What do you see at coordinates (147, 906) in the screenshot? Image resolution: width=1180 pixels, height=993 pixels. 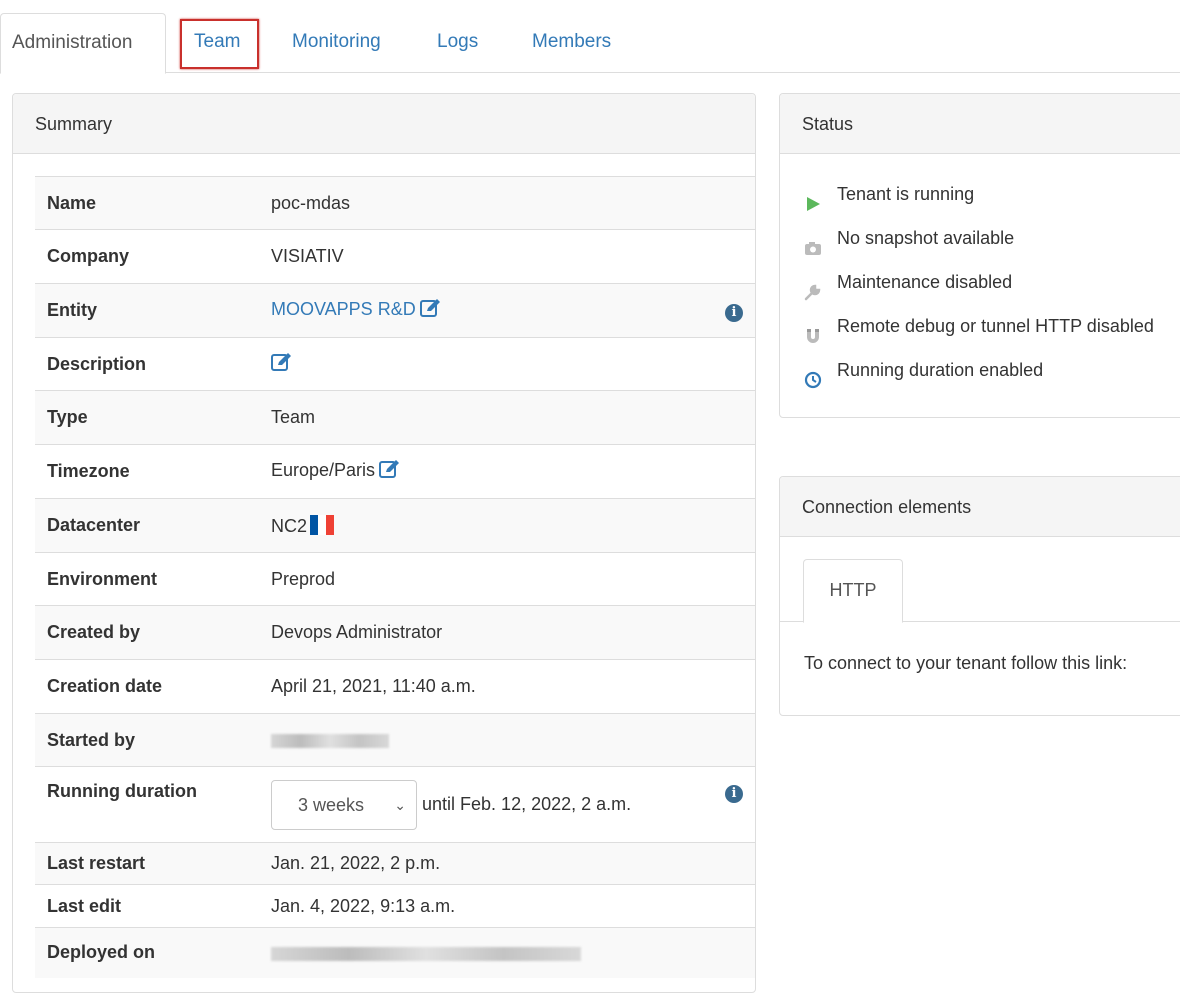 I see `last-edit-label: Last edit` at bounding box center [147, 906].